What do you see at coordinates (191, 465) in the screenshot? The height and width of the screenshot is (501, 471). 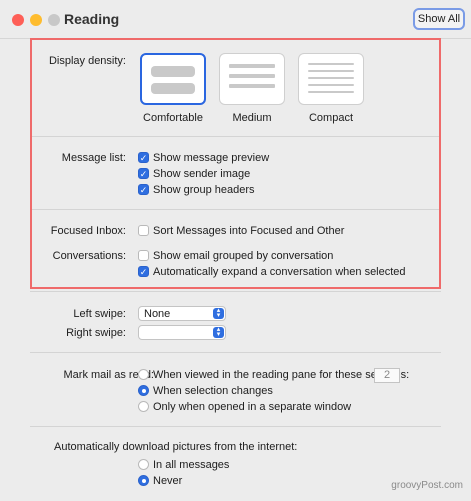 I see `download-all-messages-label: In all messages` at bounding box center [191, 465].